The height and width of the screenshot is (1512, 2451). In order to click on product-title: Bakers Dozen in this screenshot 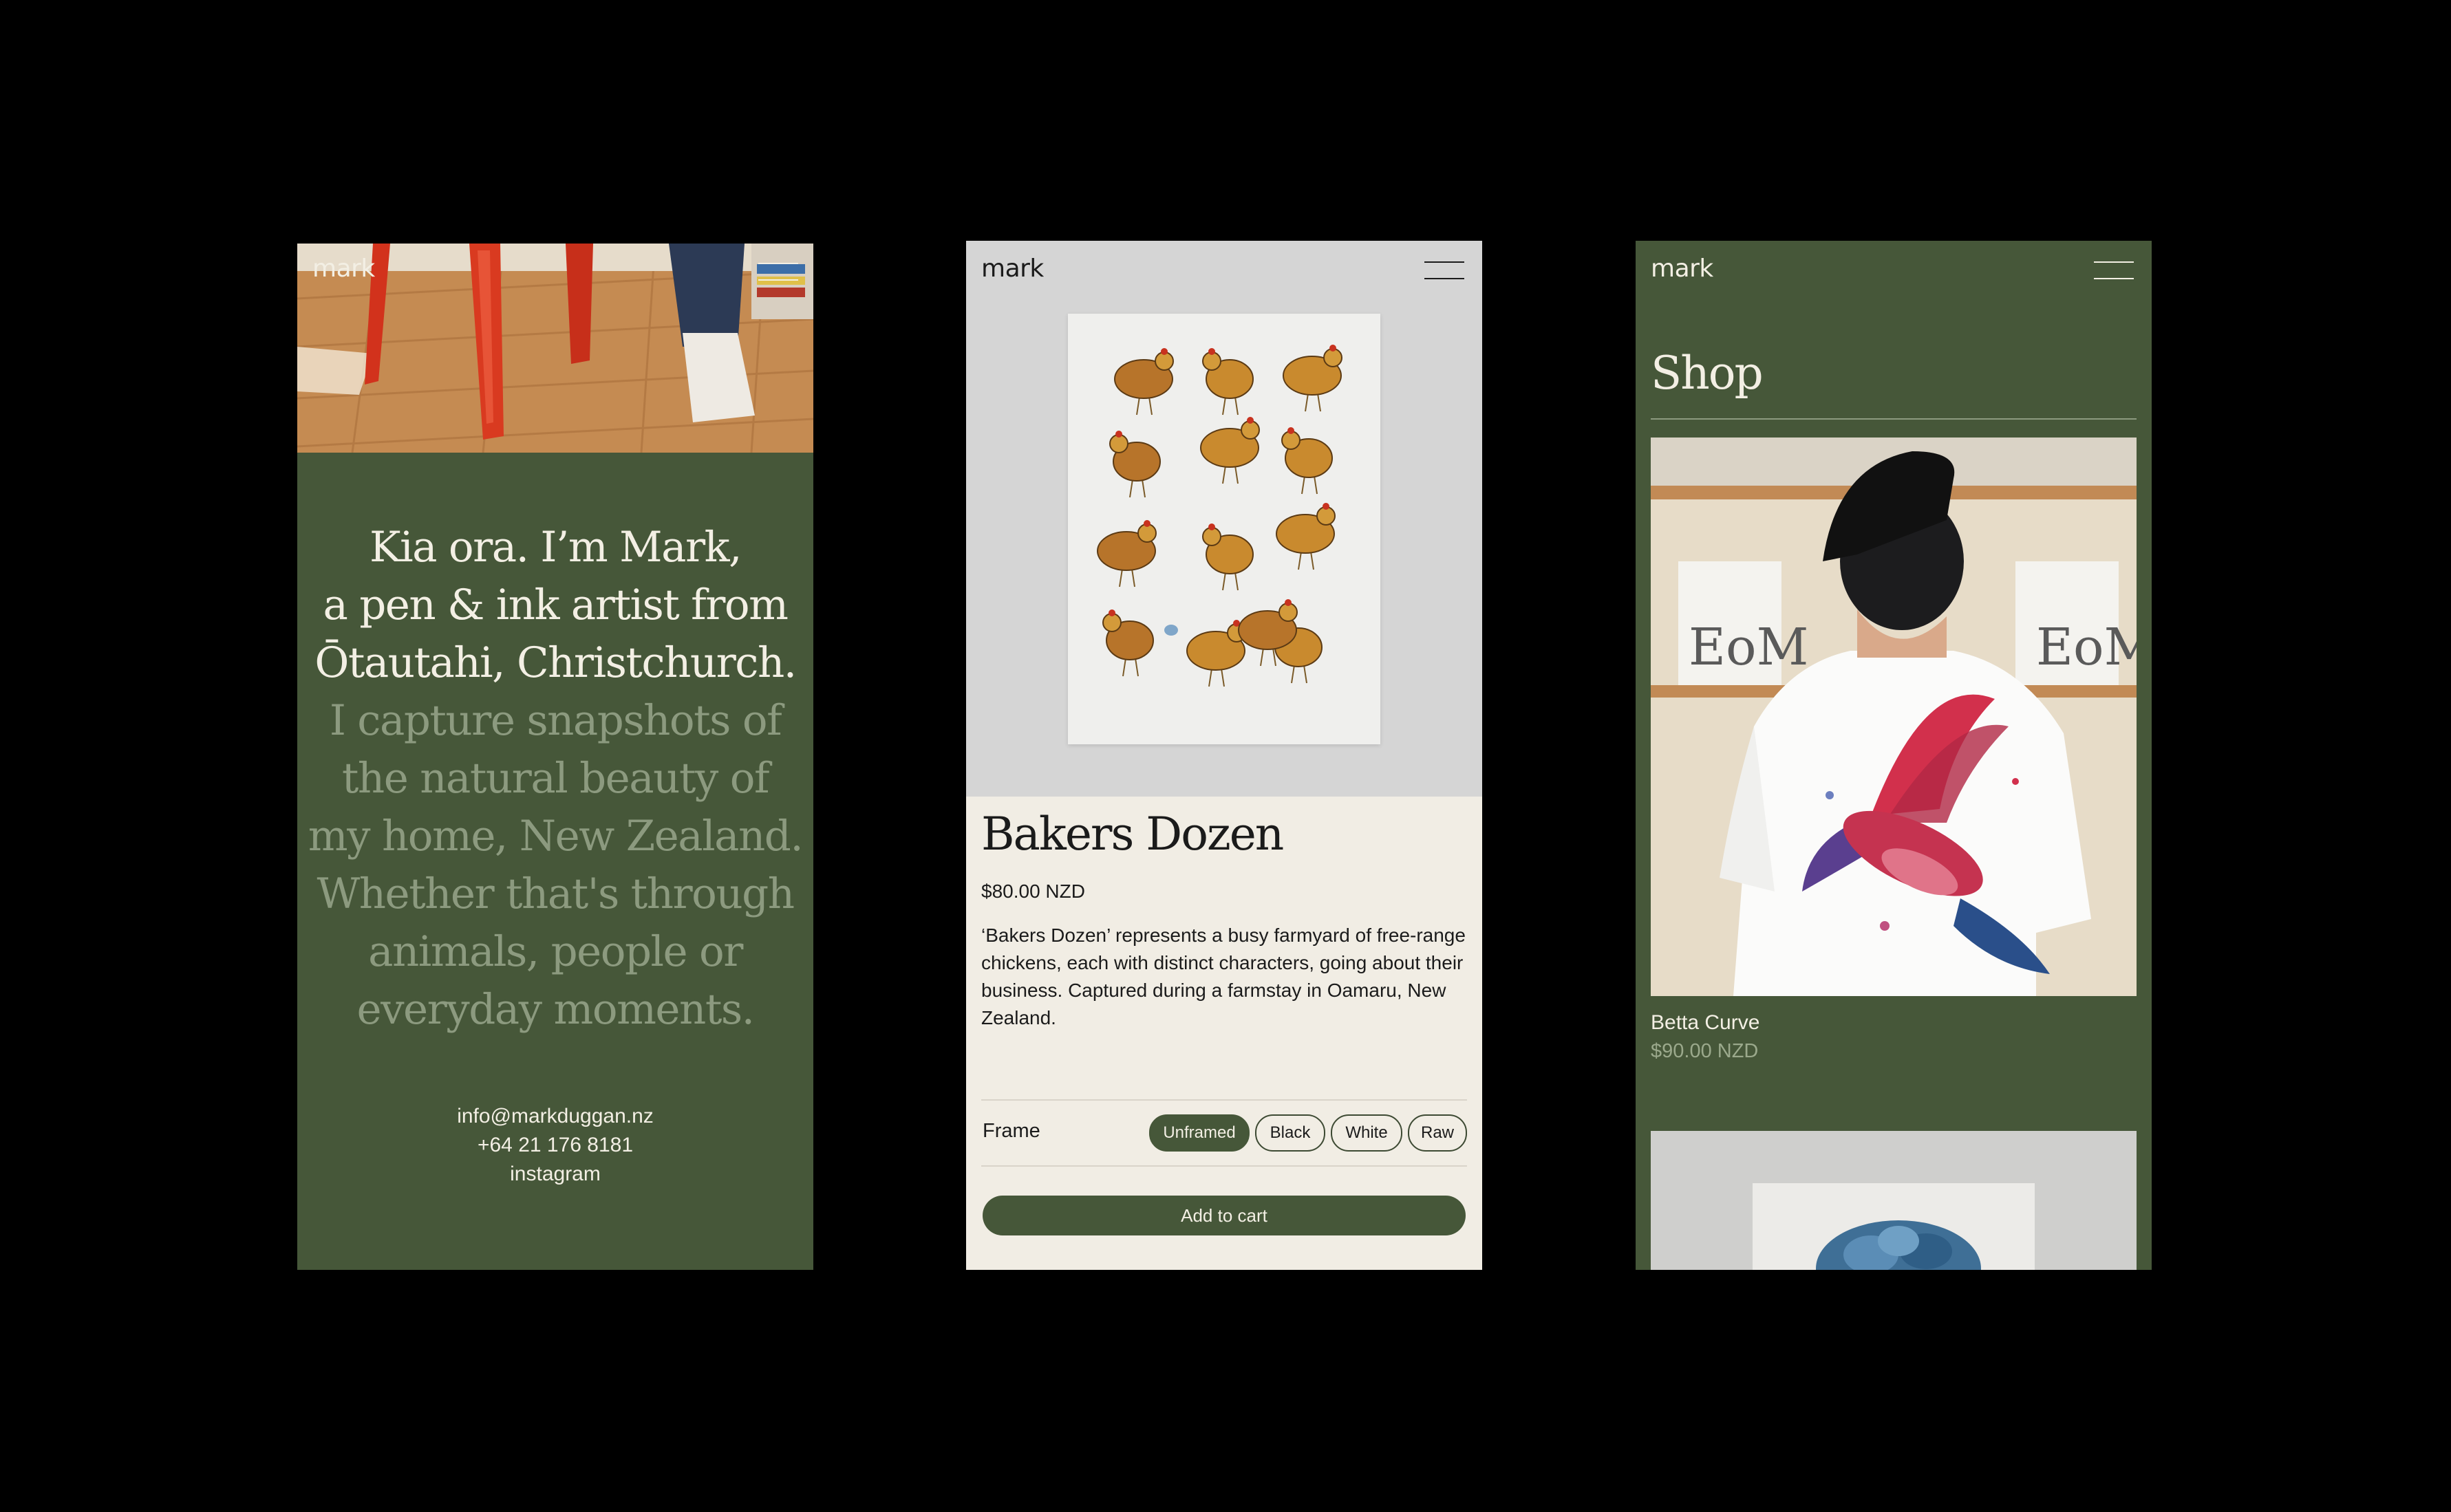, I will do `click(1132, 834)`.